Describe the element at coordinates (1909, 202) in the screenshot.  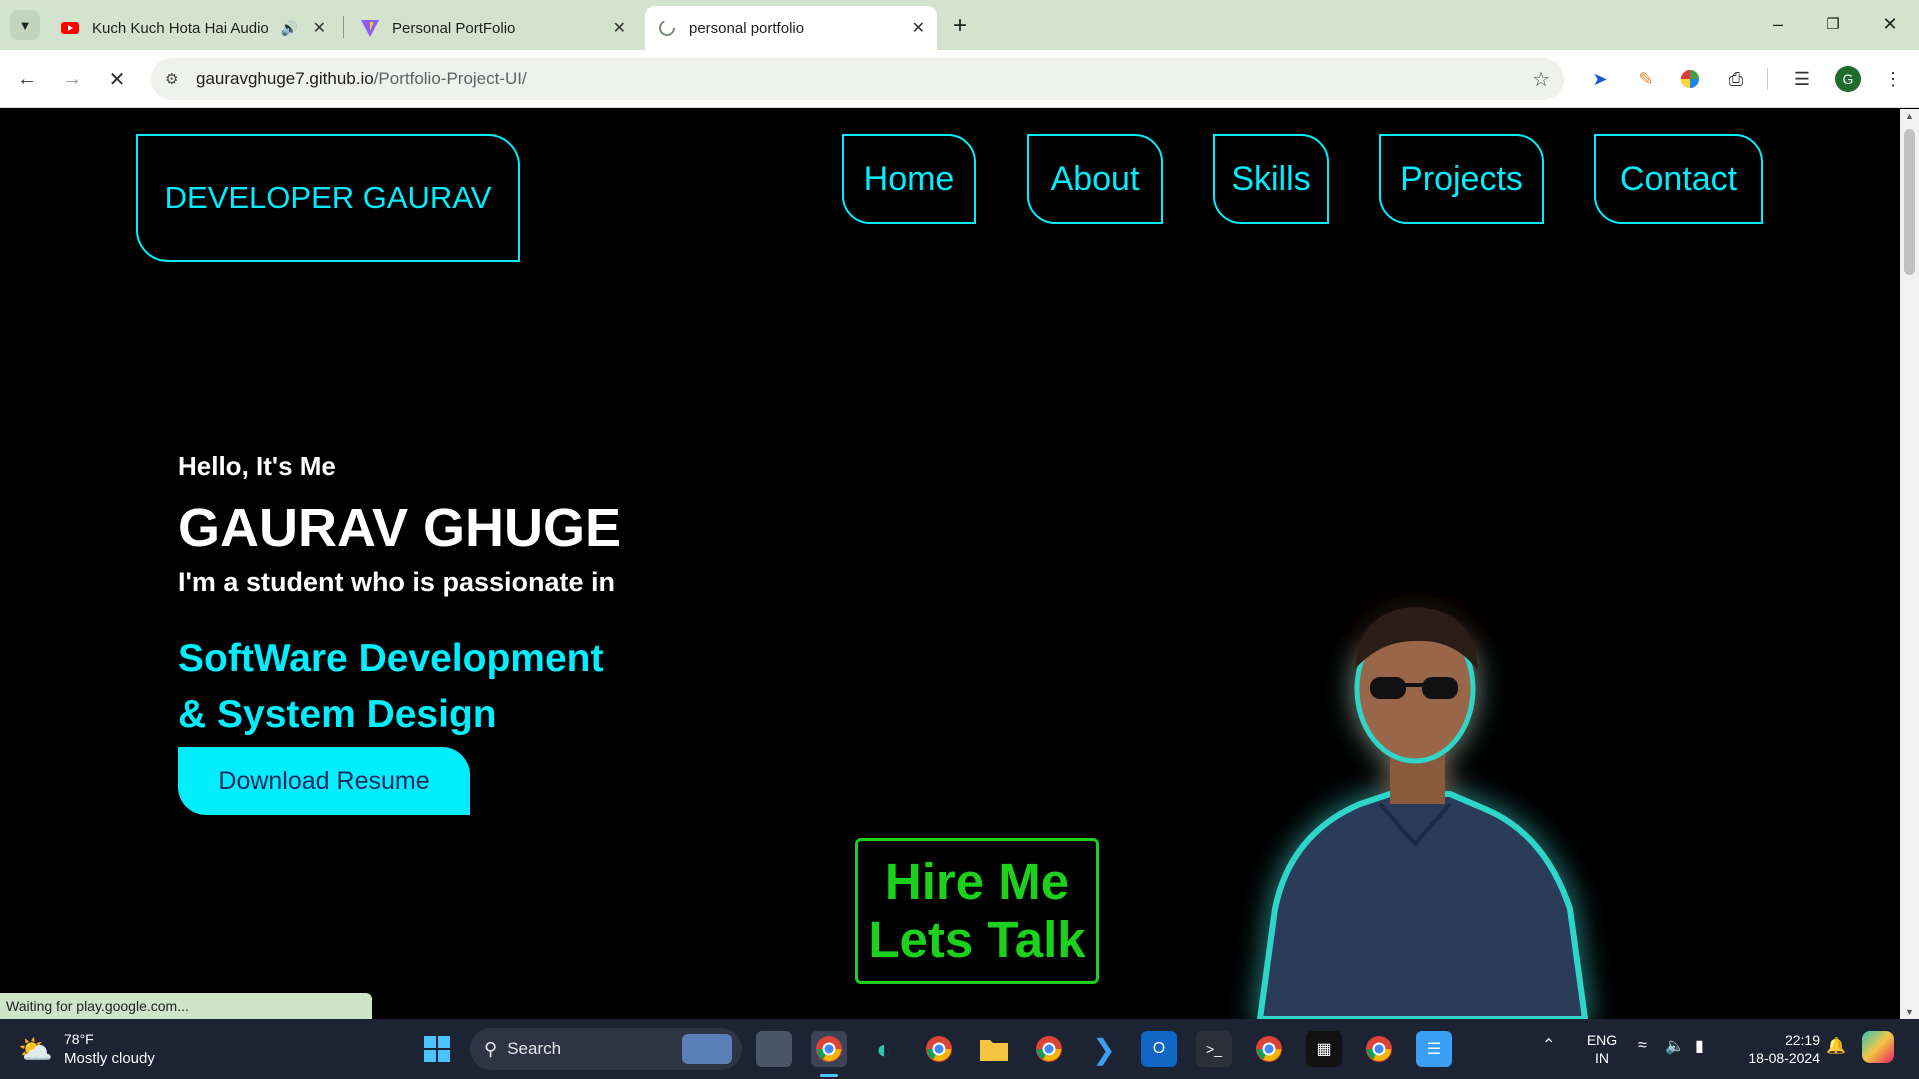
I see `scroll-thumb` at that location.